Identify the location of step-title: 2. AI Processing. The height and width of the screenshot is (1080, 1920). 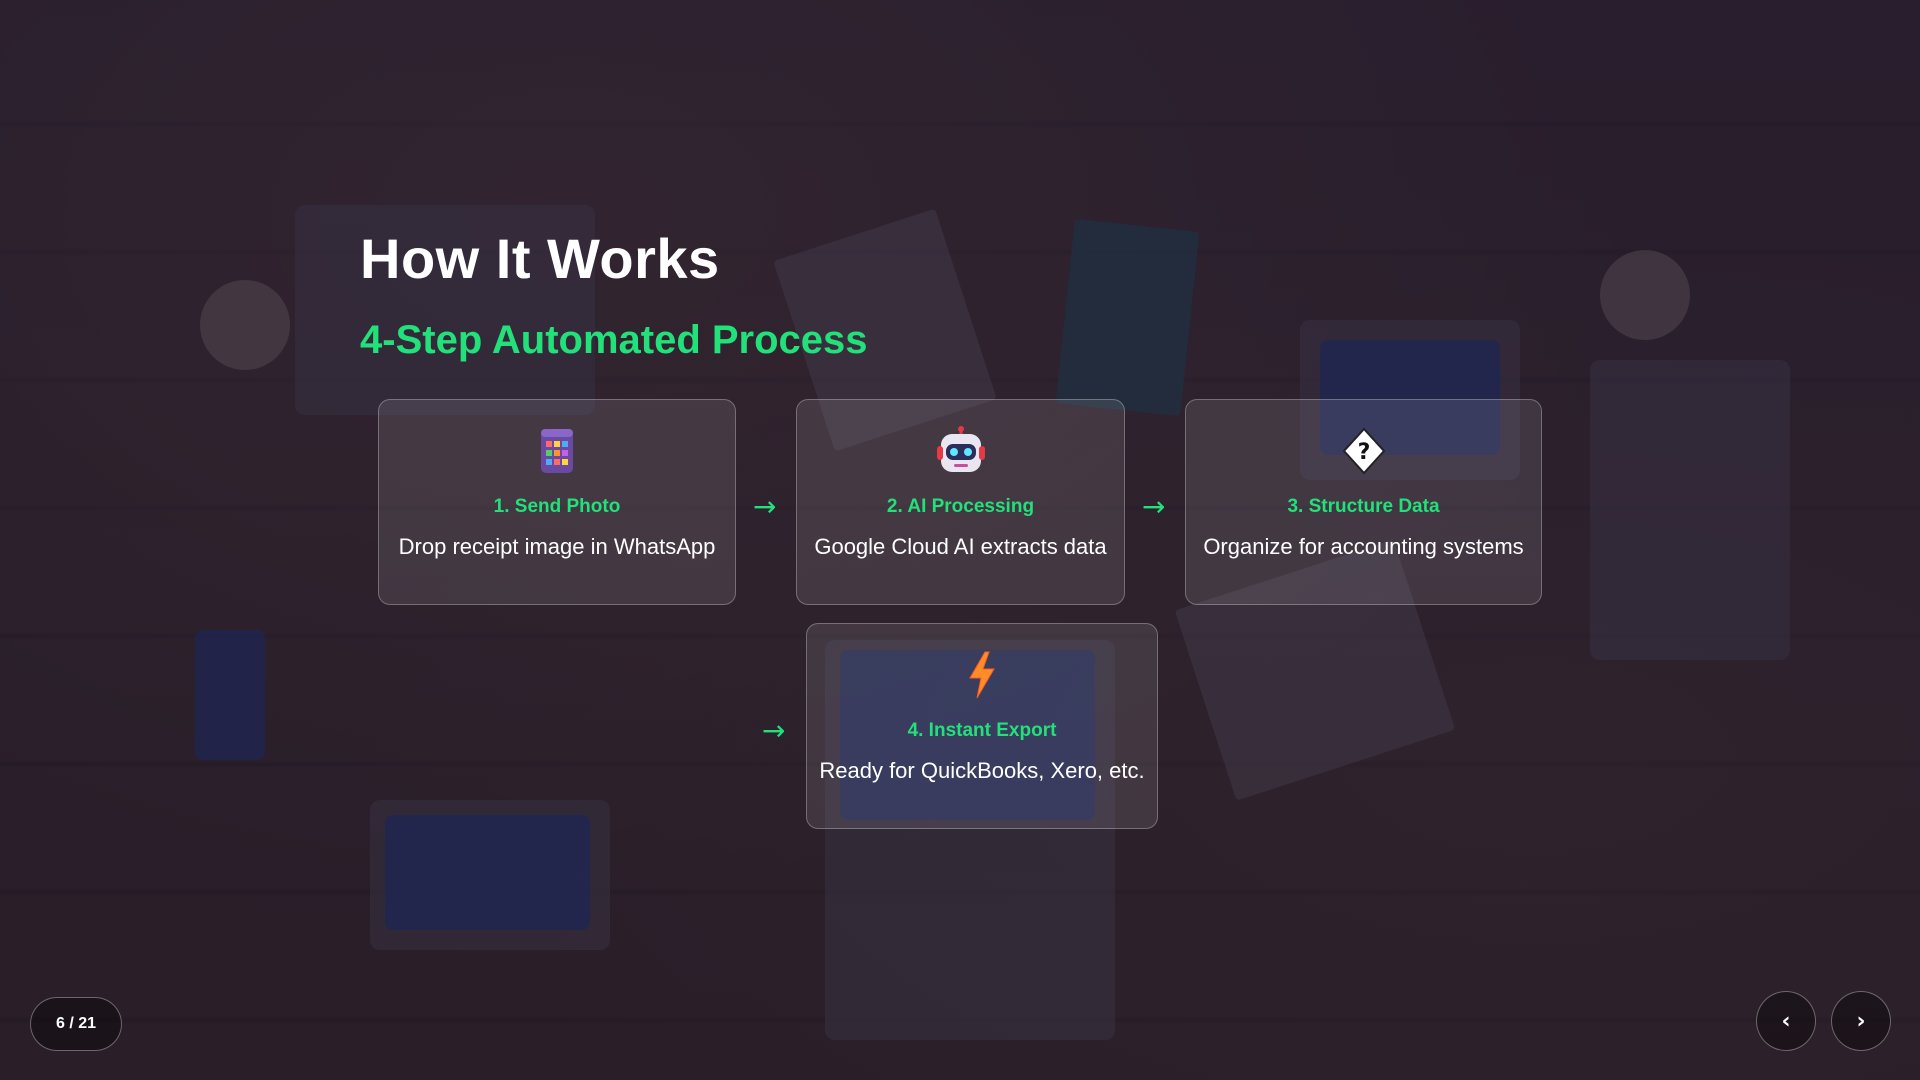
(960, 506).